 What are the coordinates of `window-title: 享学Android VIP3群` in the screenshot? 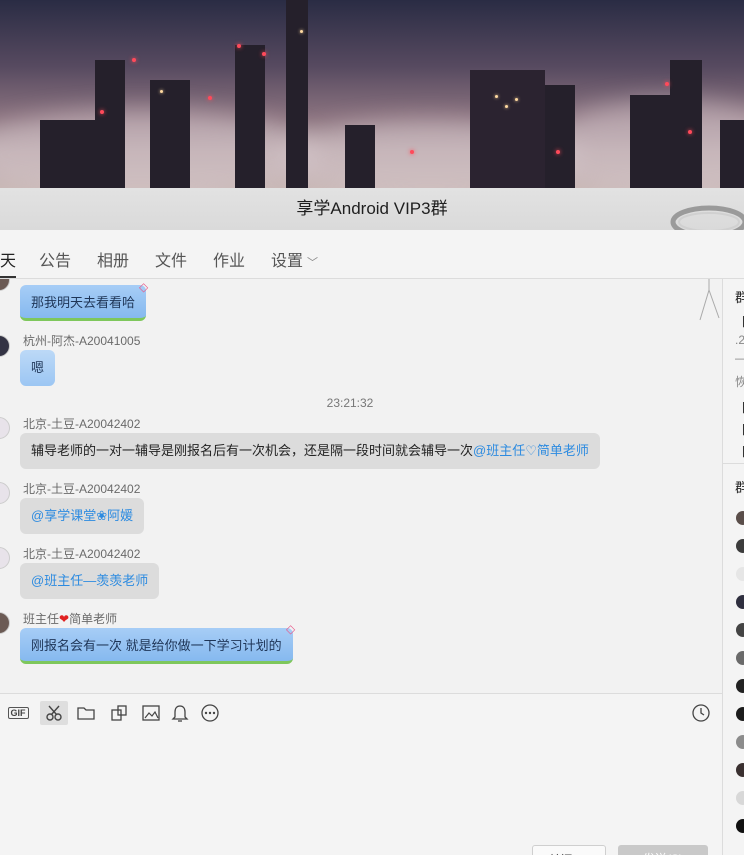 It's located at (372, 208).